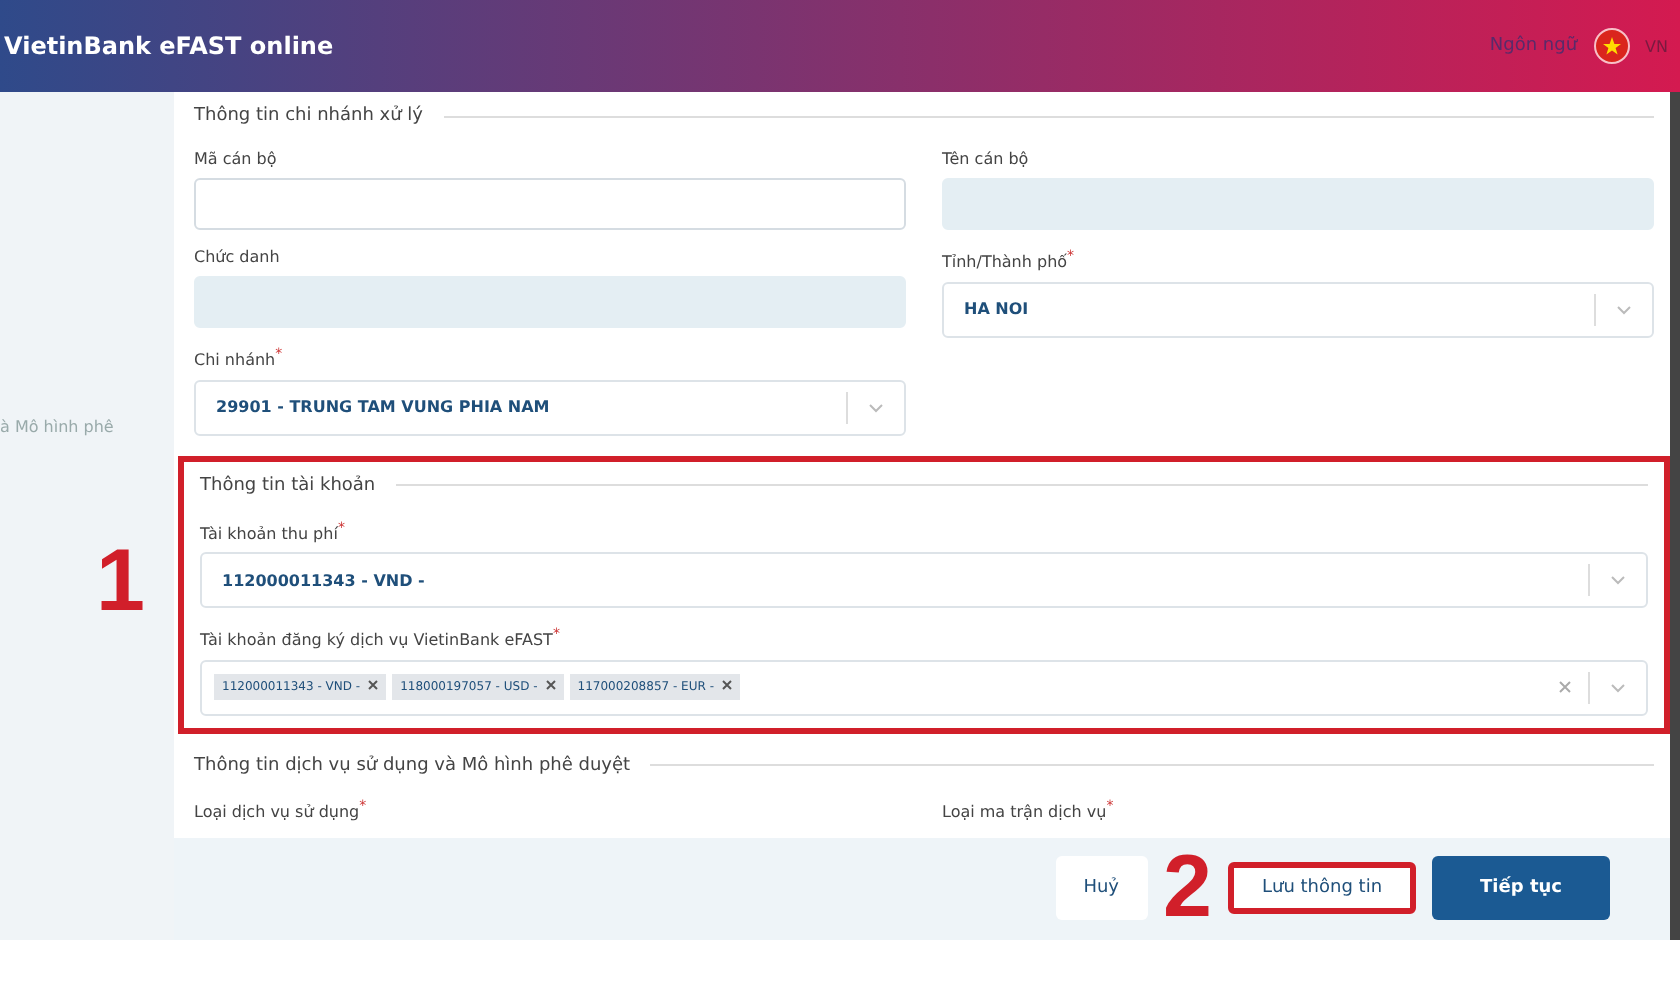  I want to click on dropdown-field: HA NOI, so click(1298, 309).